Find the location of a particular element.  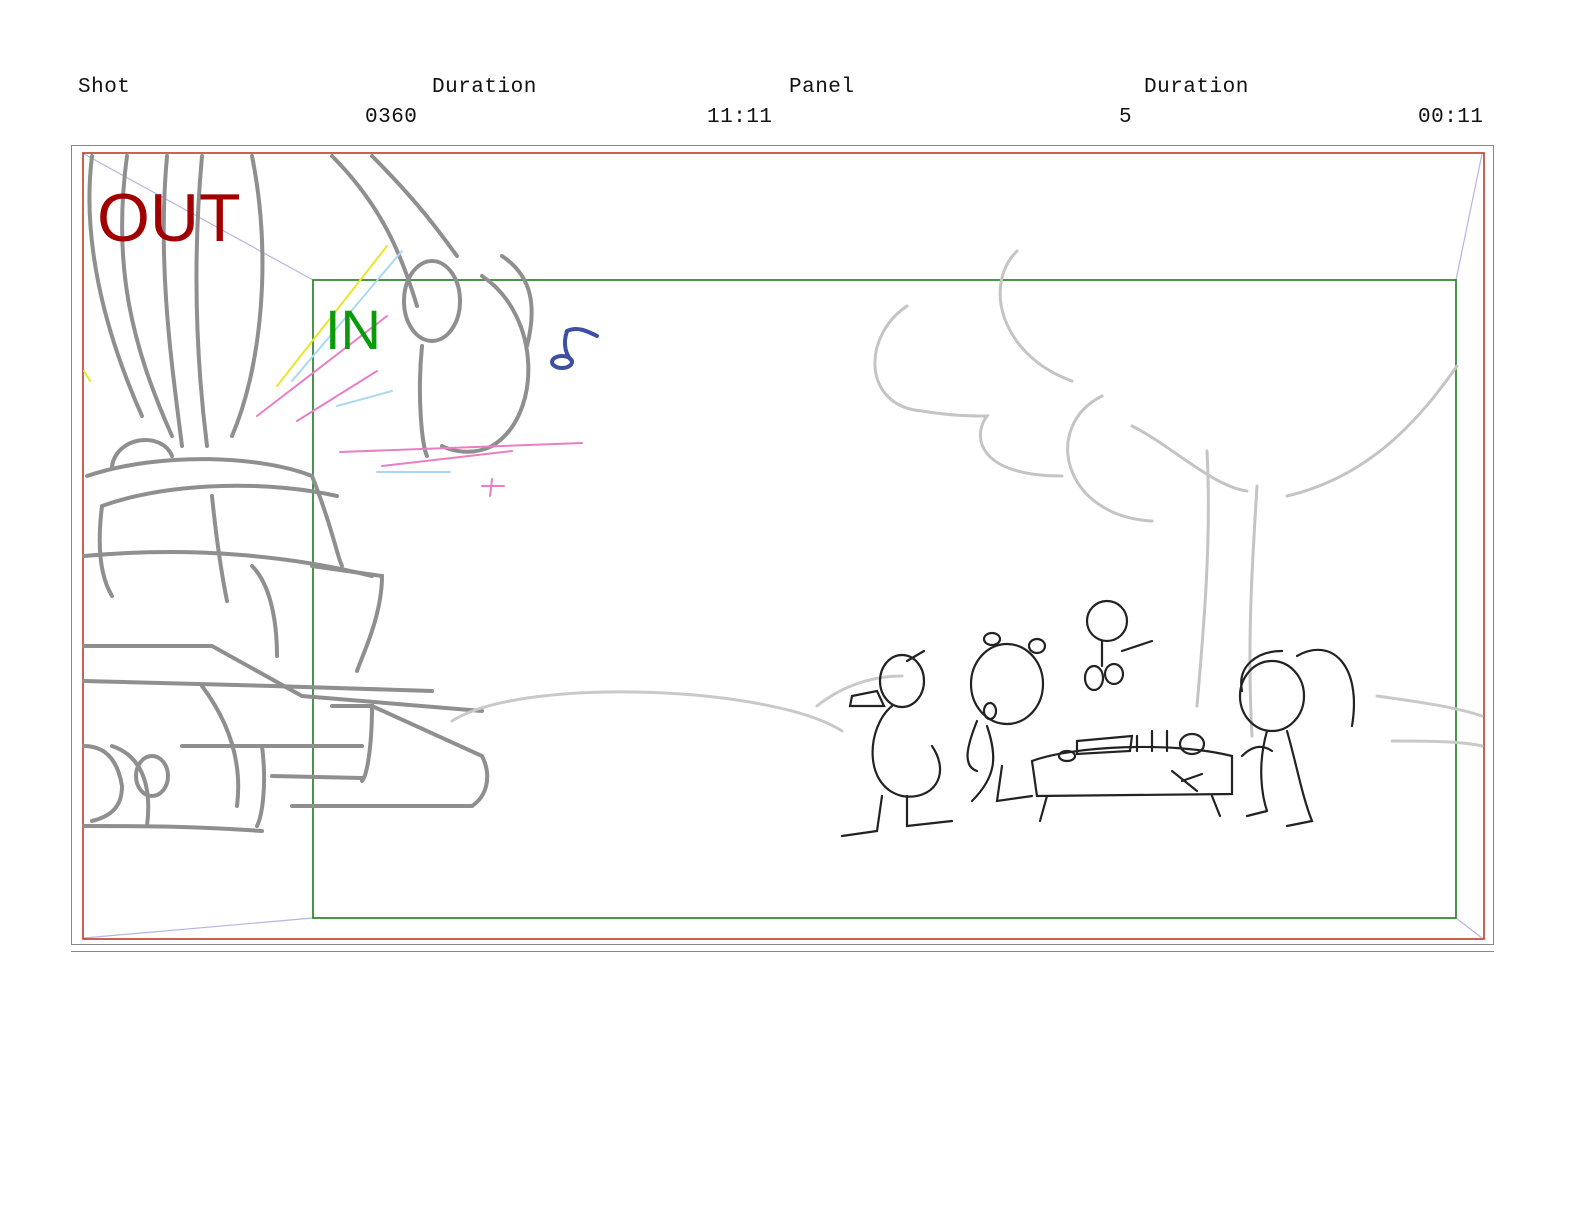

panel-underline is located at coordinates (782, 951).